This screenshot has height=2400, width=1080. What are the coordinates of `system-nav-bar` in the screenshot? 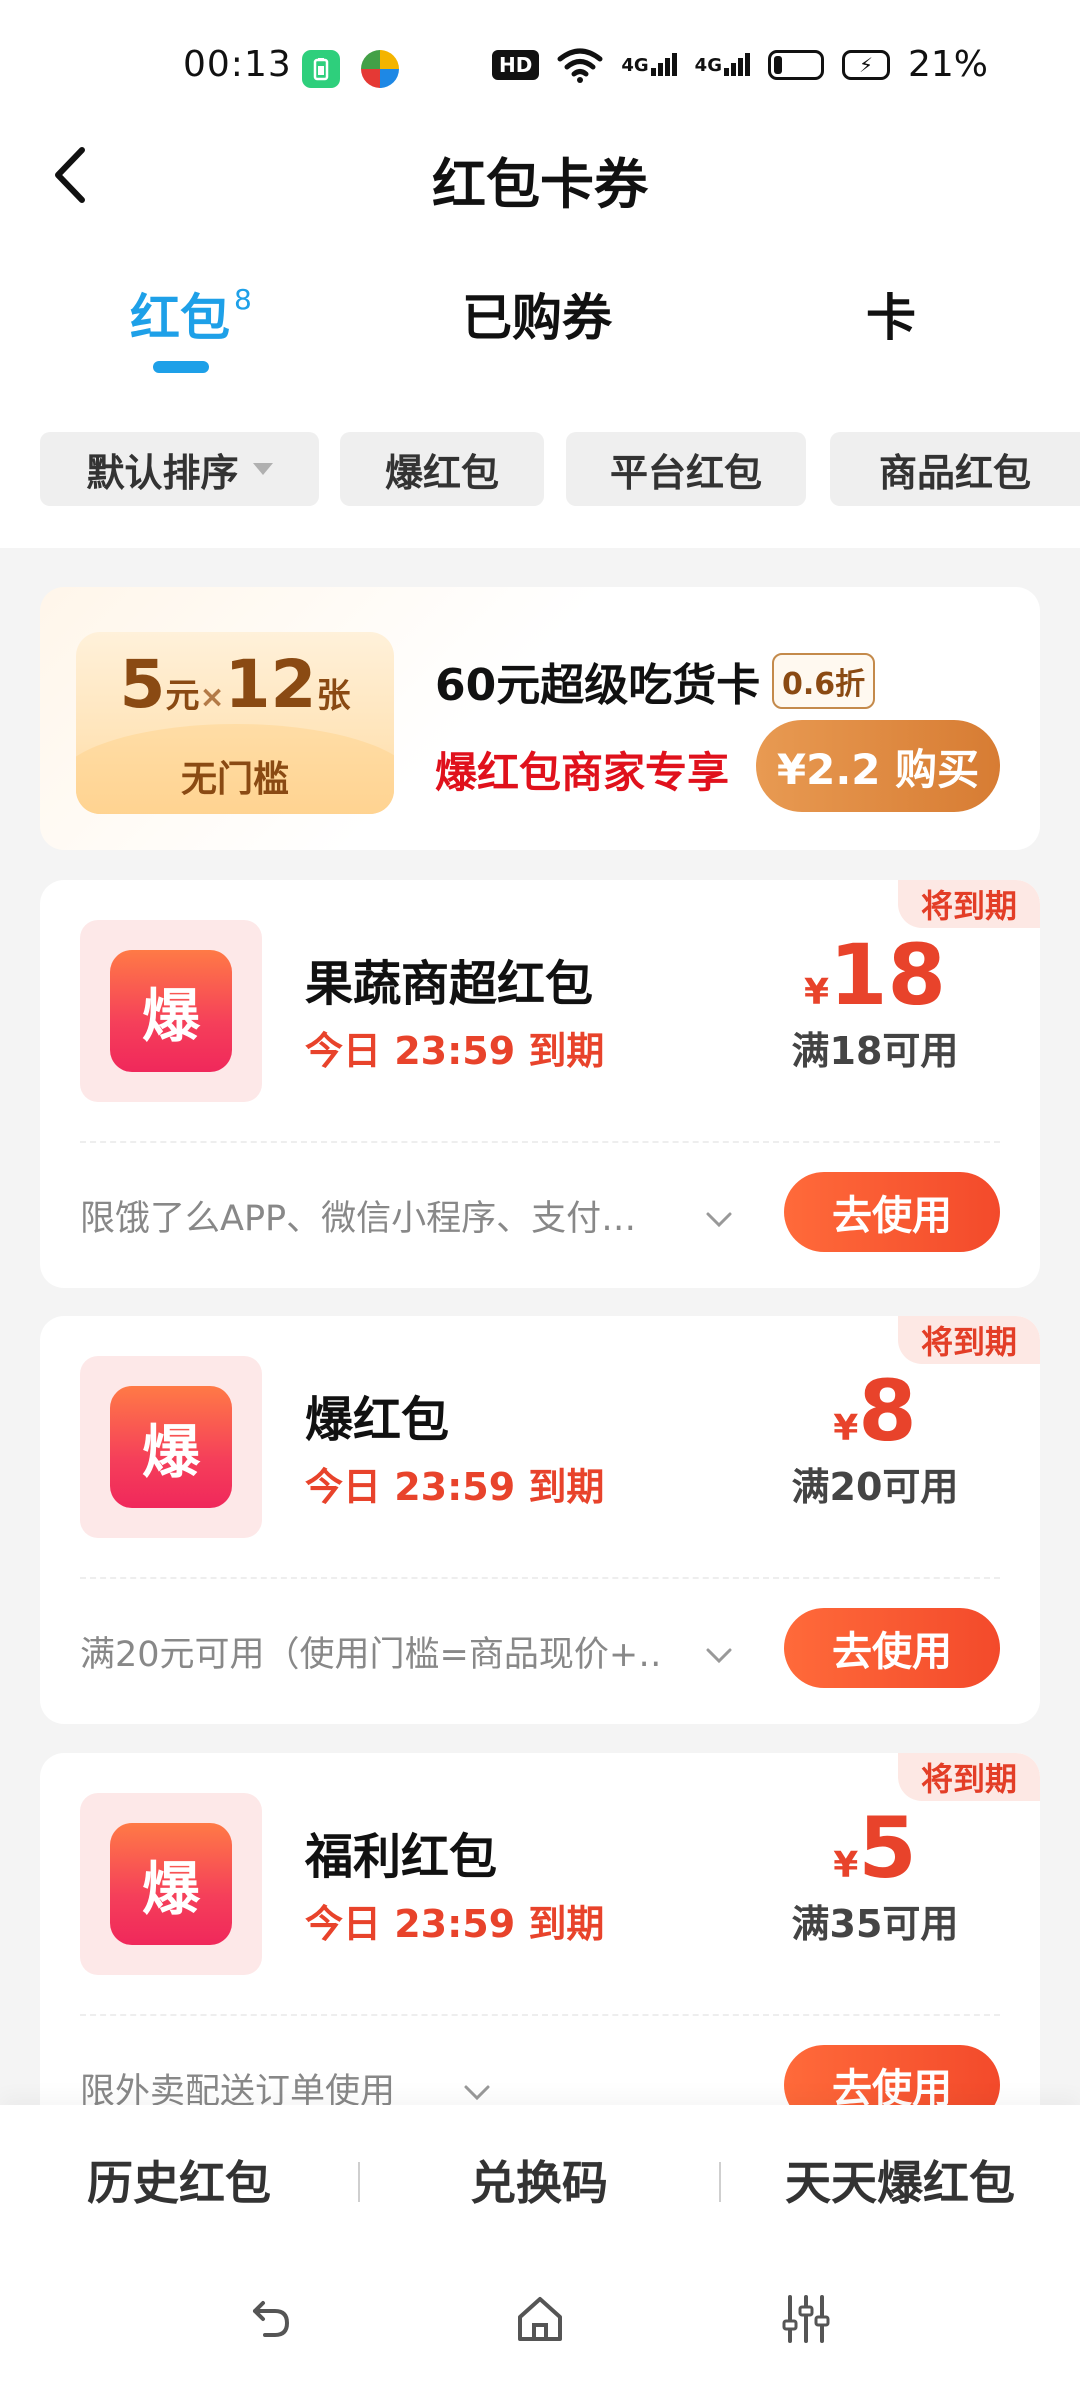 It's located at (540, 2322).